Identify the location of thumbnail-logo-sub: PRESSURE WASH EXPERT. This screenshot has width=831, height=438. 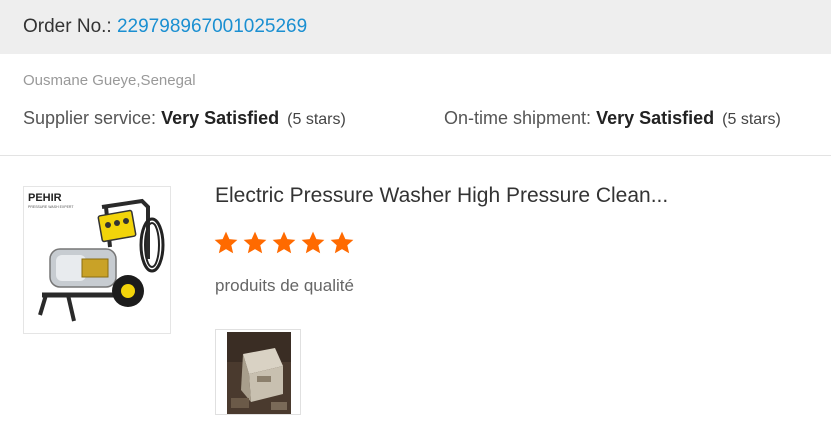
(51, 207).